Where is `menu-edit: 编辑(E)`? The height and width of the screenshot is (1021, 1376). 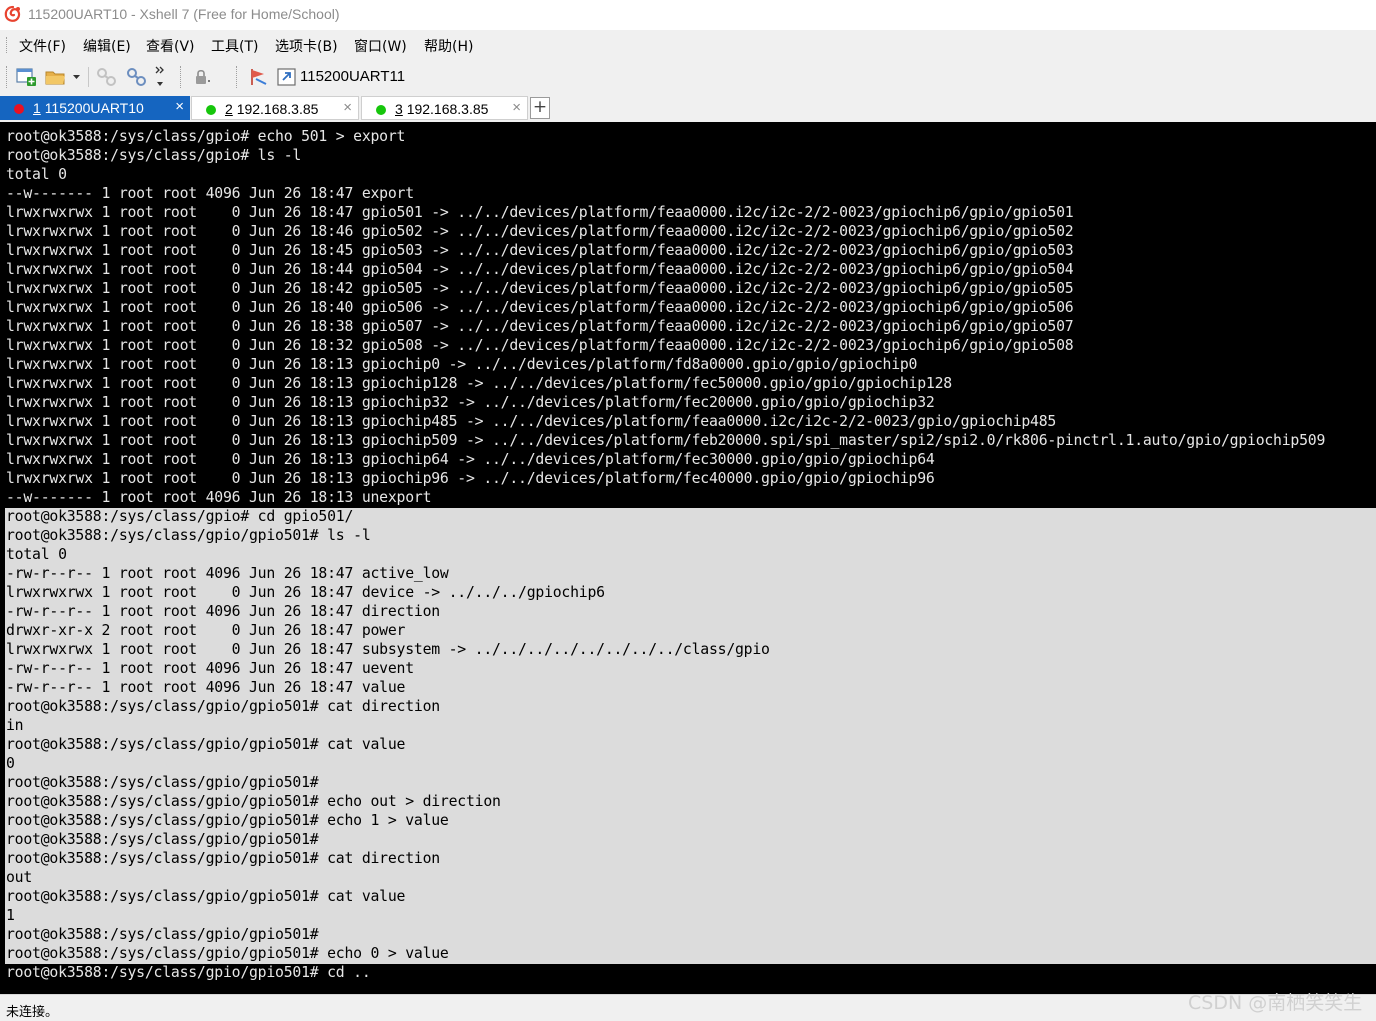
menu-edit: 编辑(E) is located at coordinates (107, 46).